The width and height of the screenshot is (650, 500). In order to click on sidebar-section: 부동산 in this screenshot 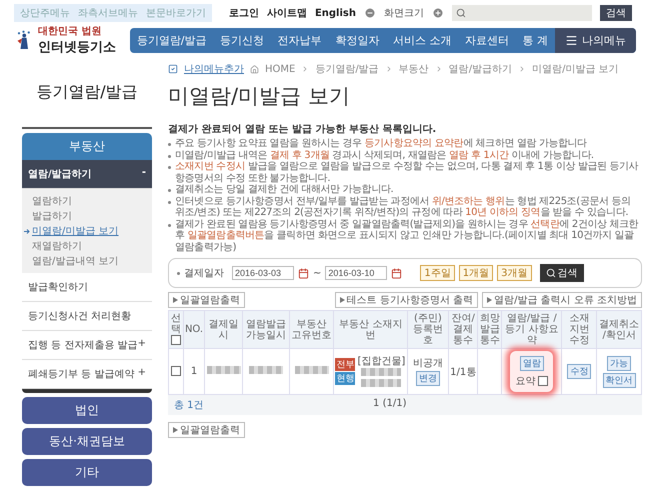, I will do `click(87, 146)`.